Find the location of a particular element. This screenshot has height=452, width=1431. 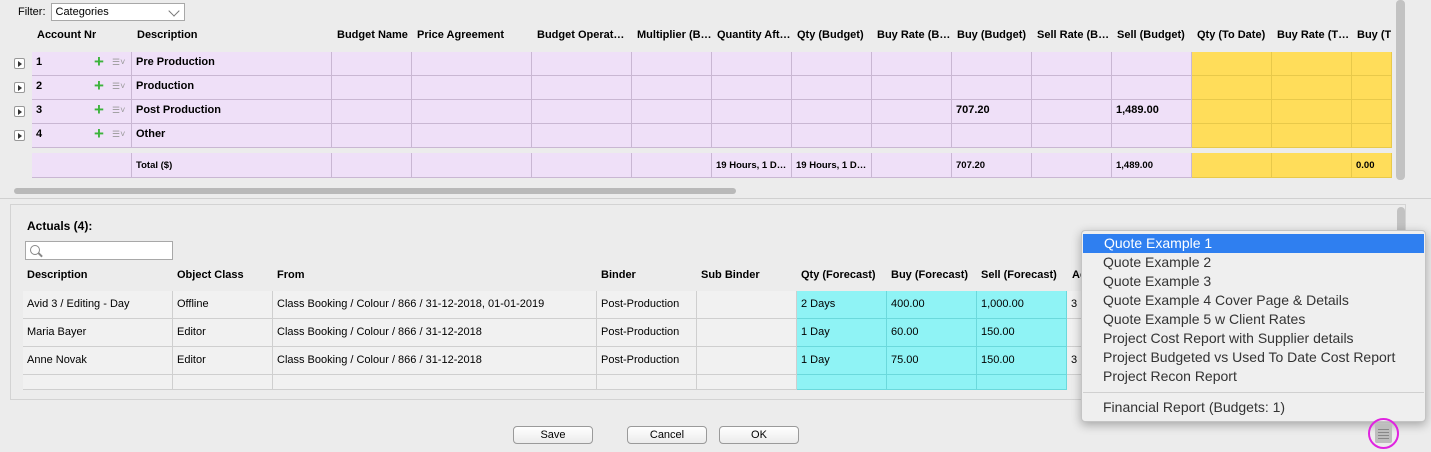

menu-item-recon-report: Project Recon Report is located at coordinates (1253, 376).